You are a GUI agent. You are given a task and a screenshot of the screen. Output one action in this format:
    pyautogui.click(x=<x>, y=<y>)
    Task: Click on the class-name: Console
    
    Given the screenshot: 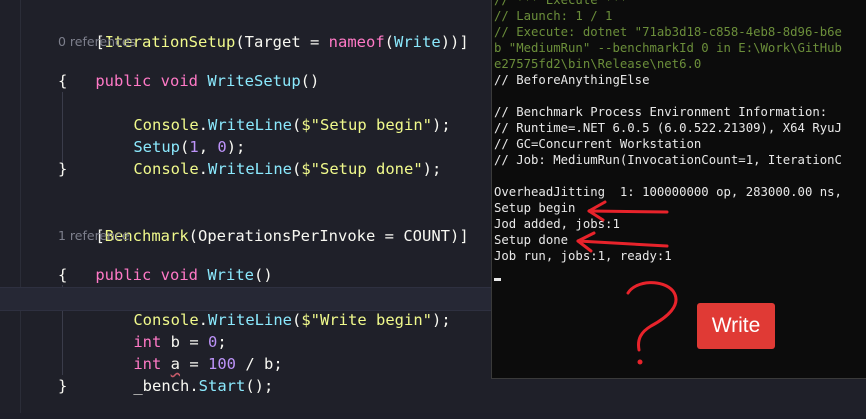 What is the action you would take?
    pyautogui.click(x=166, y=169)
    